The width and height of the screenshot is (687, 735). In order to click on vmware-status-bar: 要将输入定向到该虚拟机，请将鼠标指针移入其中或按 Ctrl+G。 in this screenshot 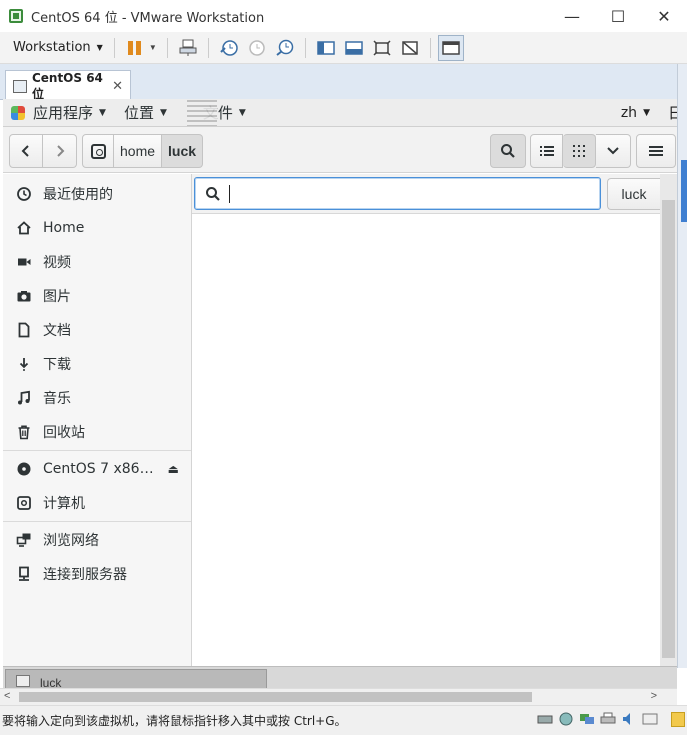, I will do `click(343, 720)`.